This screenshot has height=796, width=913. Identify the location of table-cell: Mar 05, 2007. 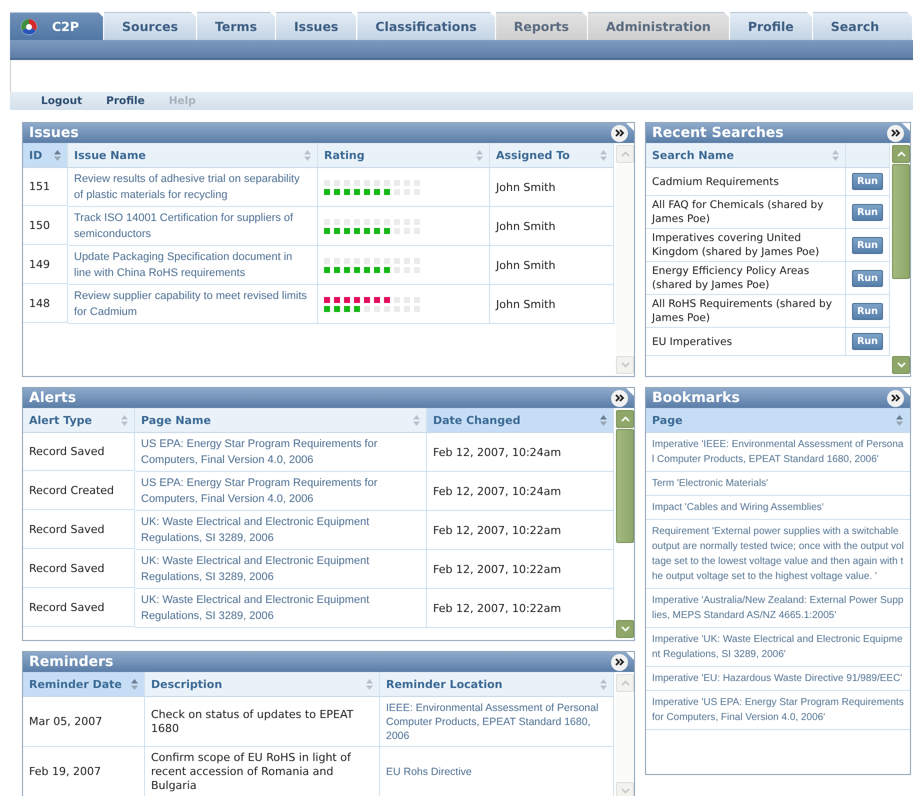
(65, 721).